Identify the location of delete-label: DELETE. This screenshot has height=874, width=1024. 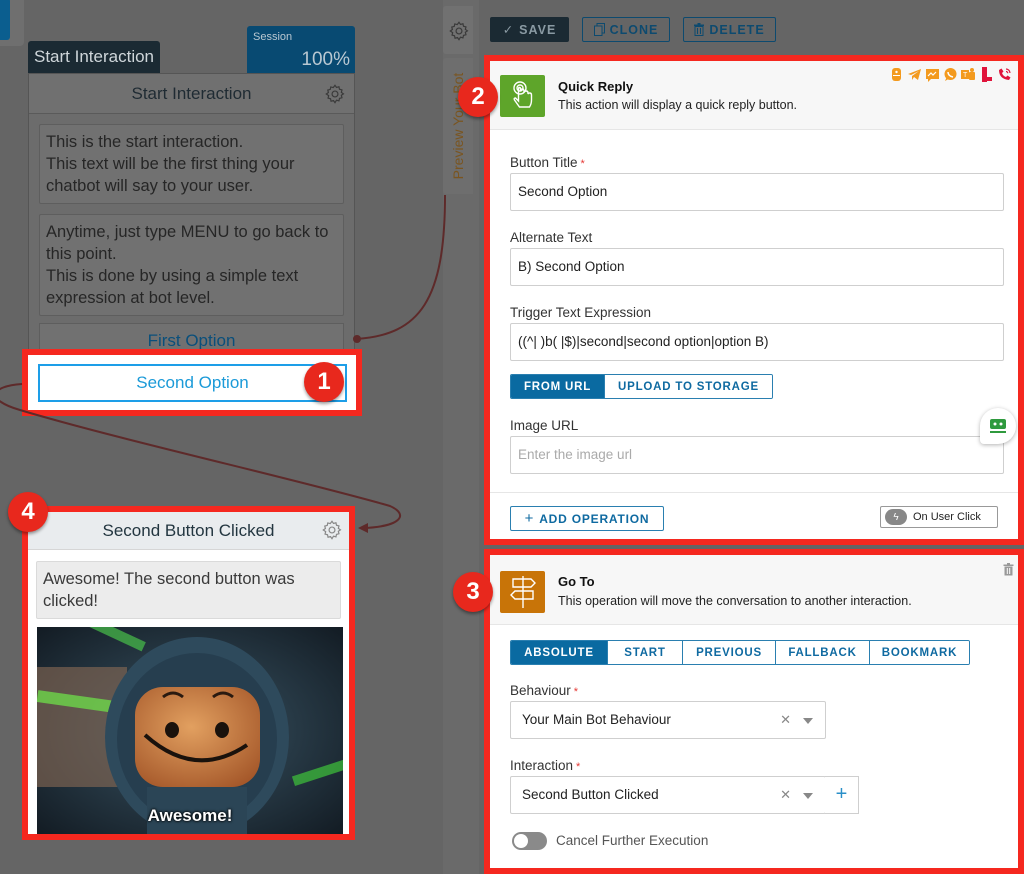
(737, 29).